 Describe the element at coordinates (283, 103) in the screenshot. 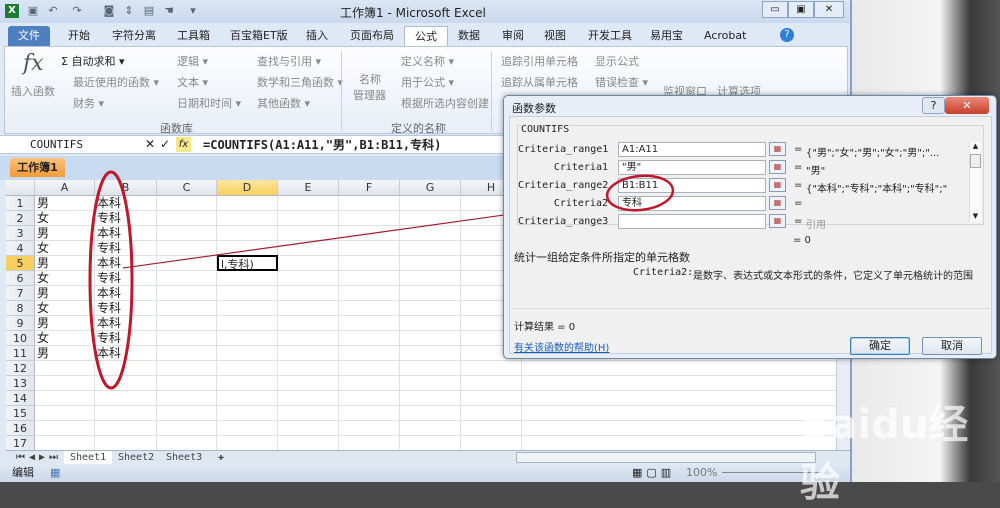

I see `more-functions-button: 其他函数 ▾` at that location.